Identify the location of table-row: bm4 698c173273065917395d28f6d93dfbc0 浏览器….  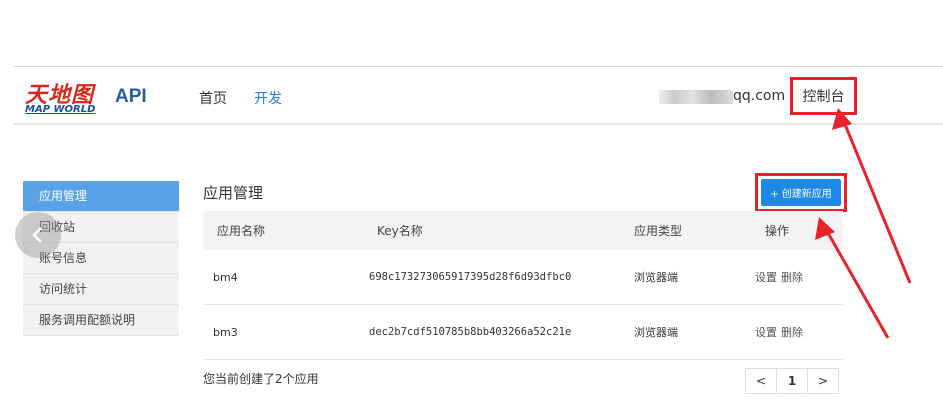
(523, 277).